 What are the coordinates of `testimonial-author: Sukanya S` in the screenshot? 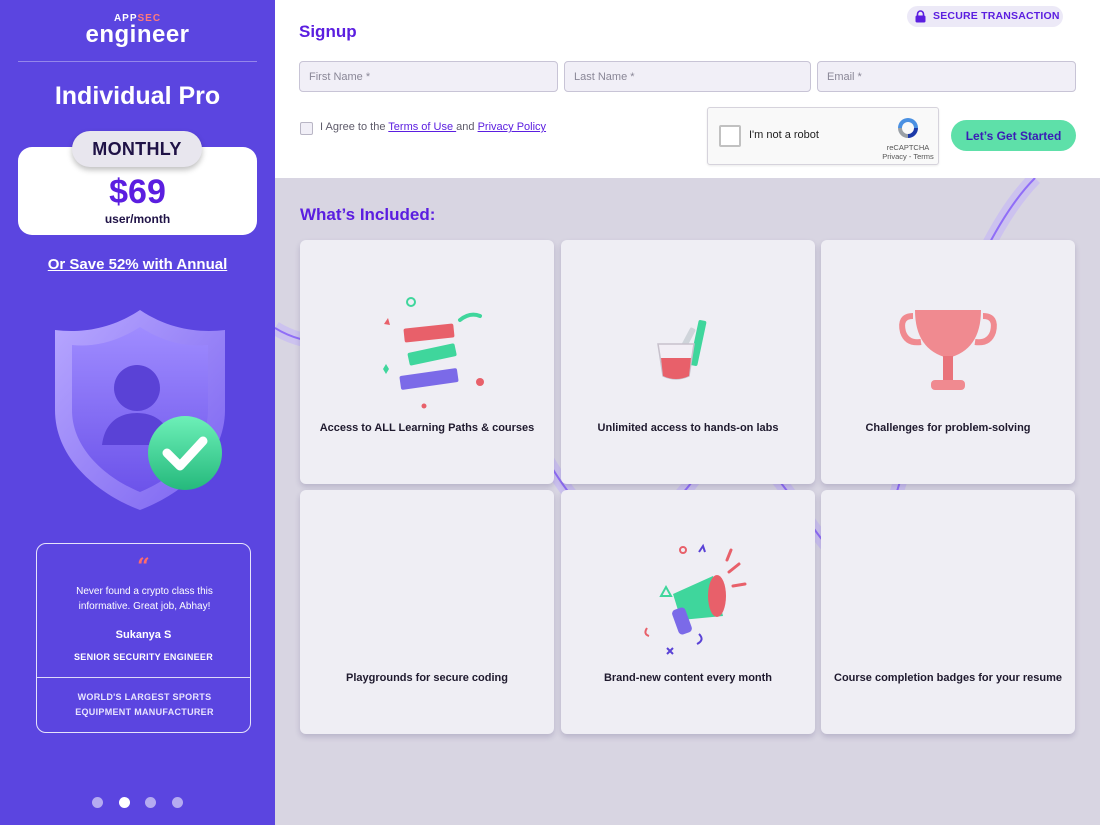 It's located at (143, 635).